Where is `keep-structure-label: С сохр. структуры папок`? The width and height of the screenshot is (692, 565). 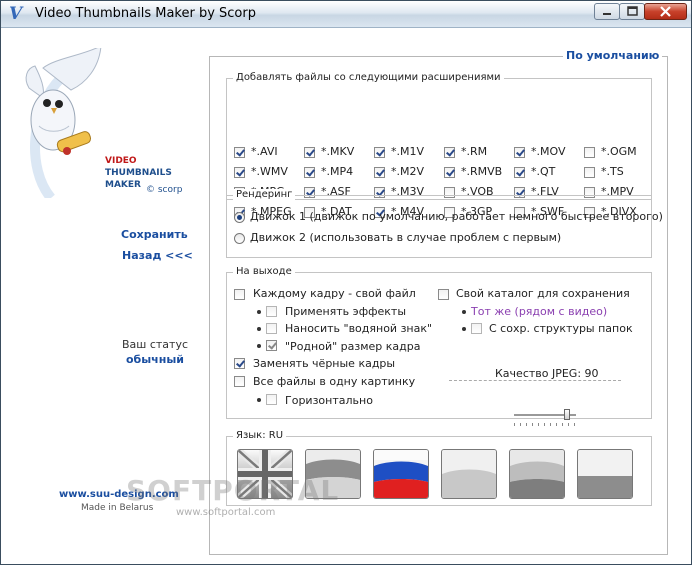
keep-structure-label: С сохр. структуры папок is located at coordinates (561, 328).